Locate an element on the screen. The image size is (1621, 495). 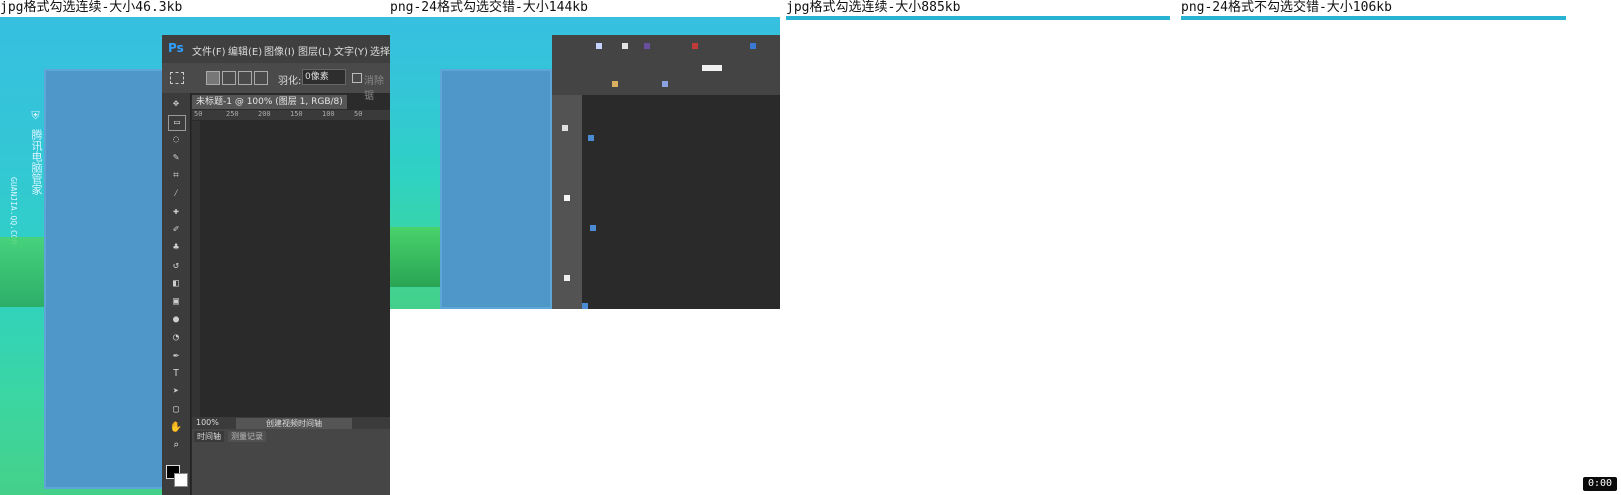
dodge-tool-icon: ◔ is located at coordinates (176, 338).